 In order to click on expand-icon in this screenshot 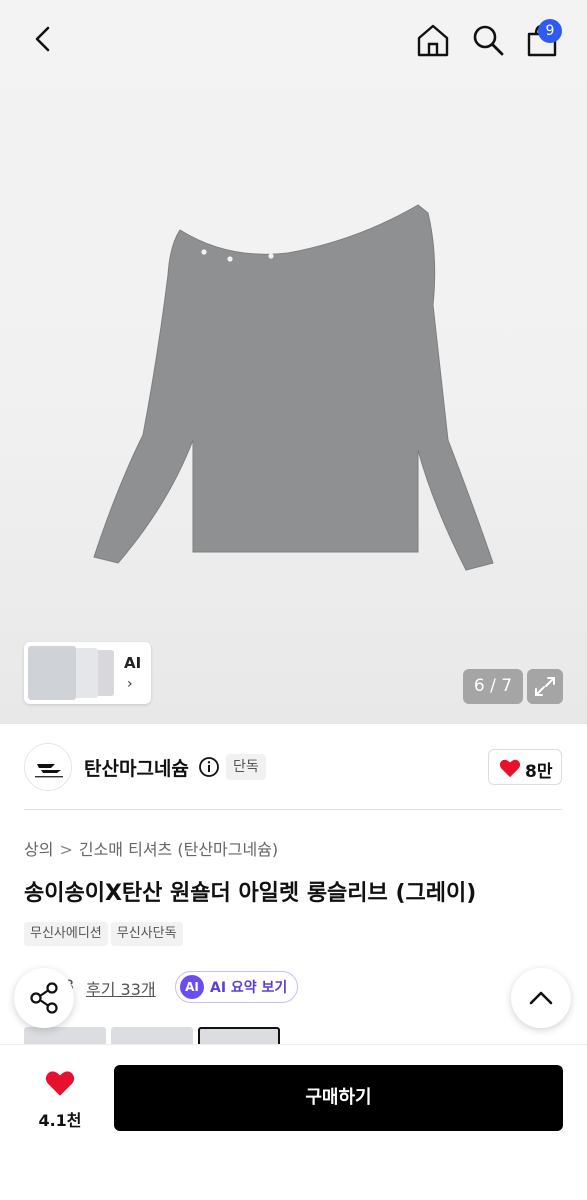, I will do `click(545, 686)`.